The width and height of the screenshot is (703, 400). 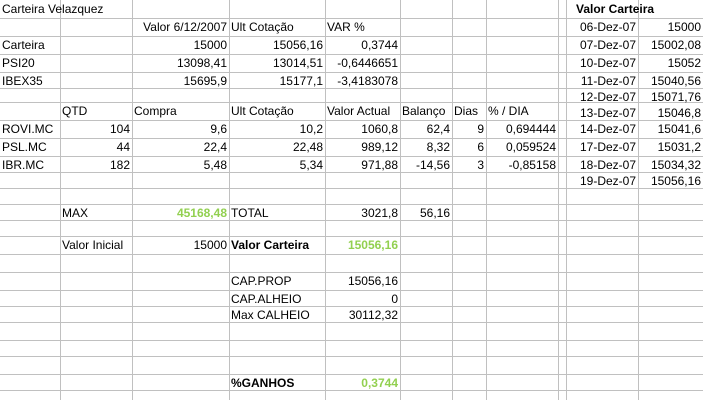 I want to click on stock-name-rovi: ROVI.MC, so click(x=30, y=129).